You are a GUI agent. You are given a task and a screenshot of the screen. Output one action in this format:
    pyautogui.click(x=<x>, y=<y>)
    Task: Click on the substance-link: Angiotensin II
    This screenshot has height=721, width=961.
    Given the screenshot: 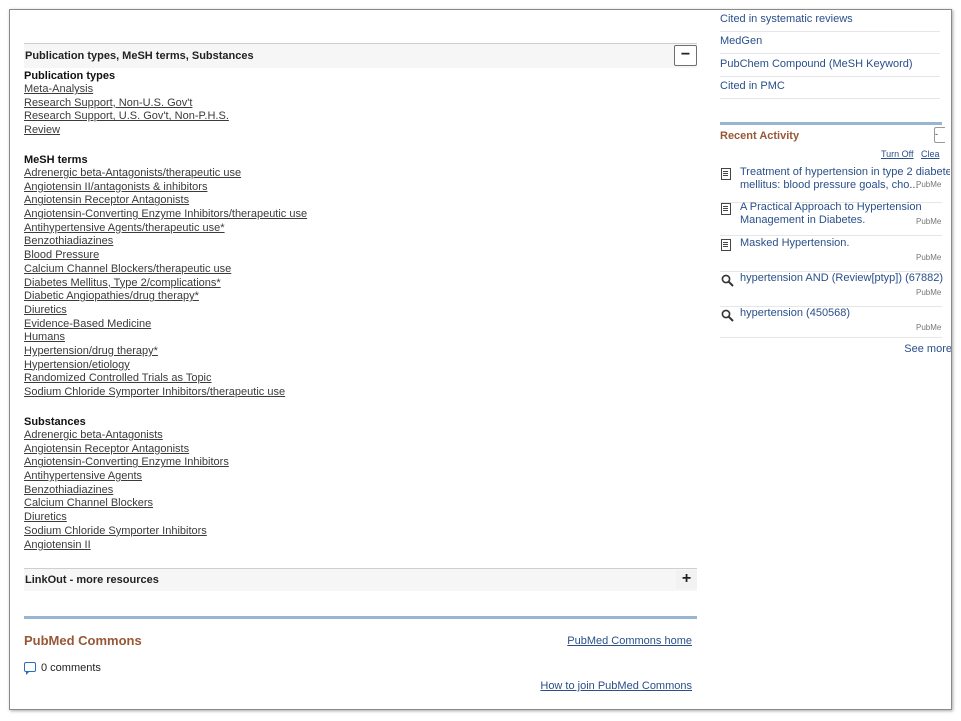 What is the action you would take?
    pyautogui.click(x=57, y=545)
    